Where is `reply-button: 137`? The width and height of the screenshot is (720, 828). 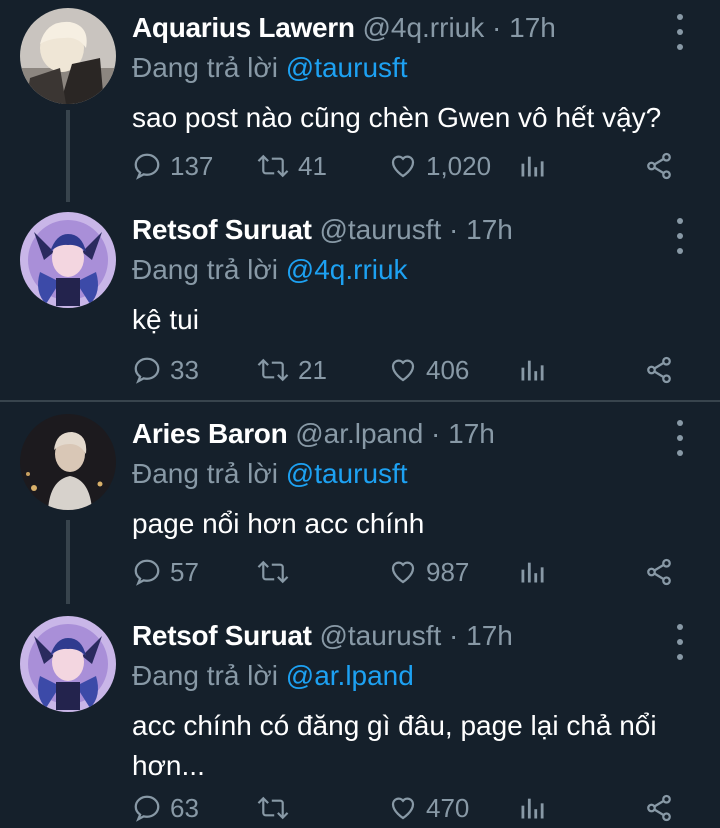
reply-button: 137 is located at coordinates (172, 166).